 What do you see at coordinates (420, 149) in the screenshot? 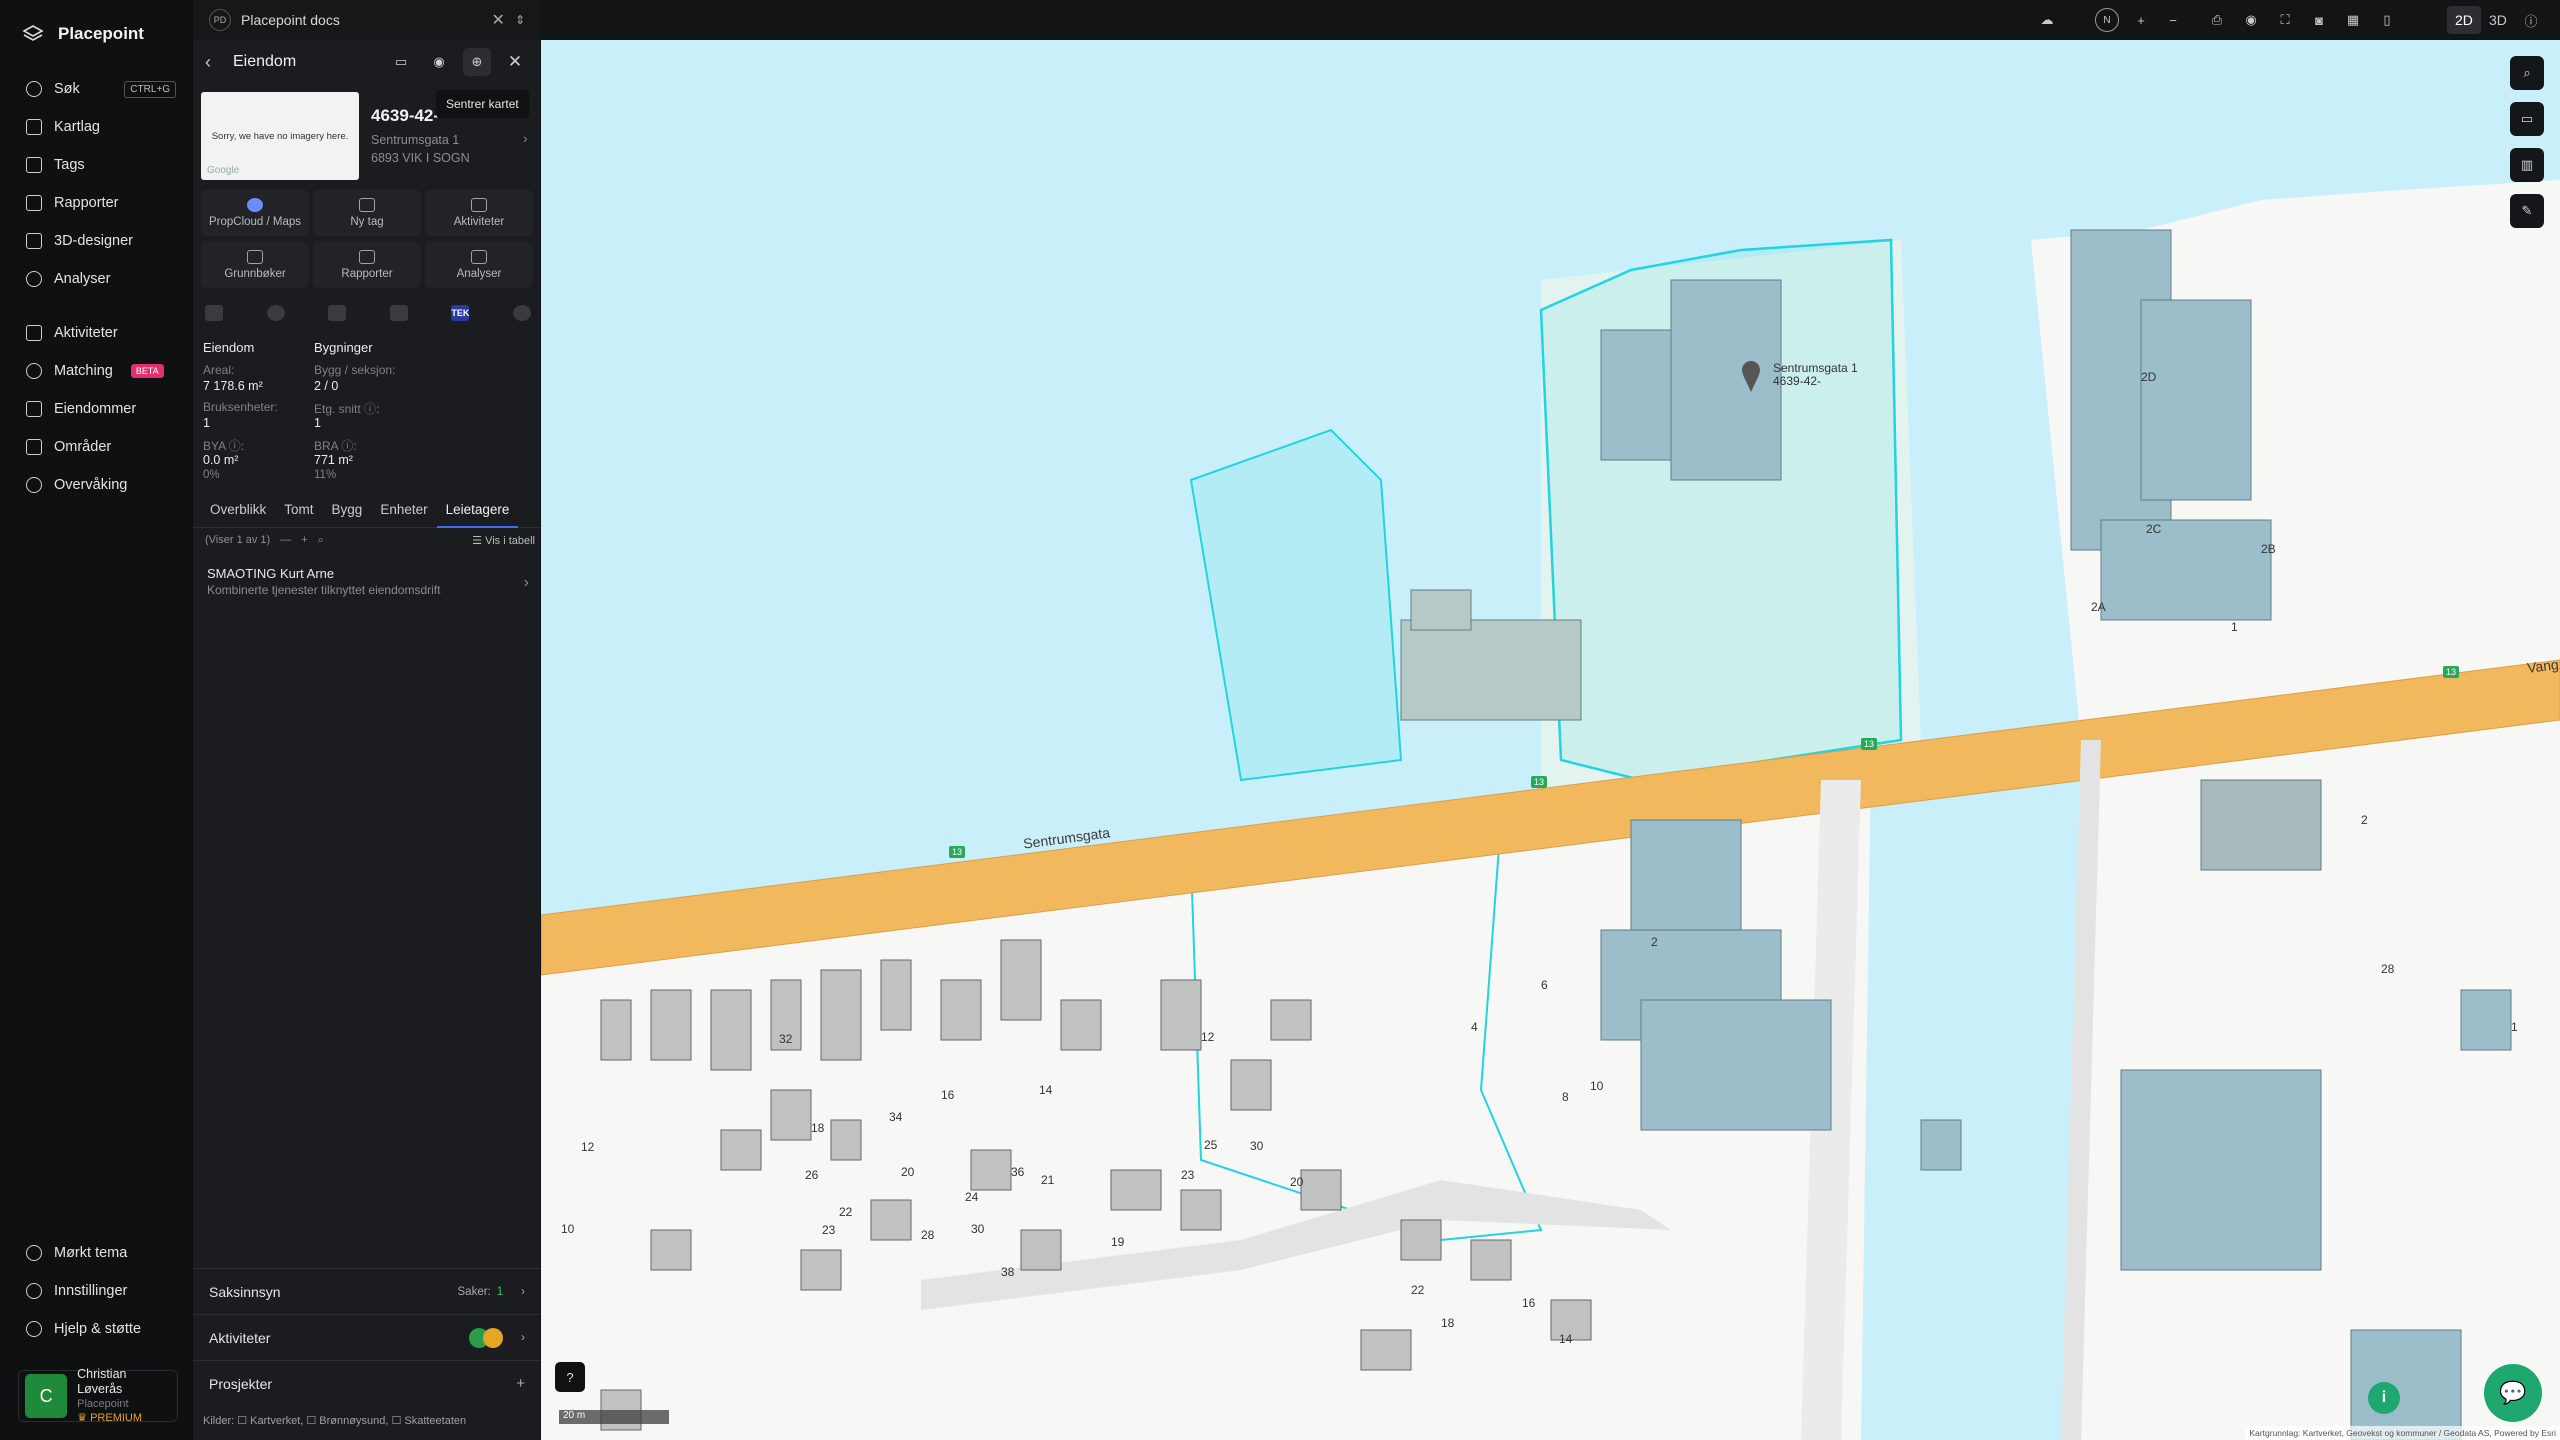
I see `property-address: Sentrumsgata 1 6893 VIK I SOGN` at bounding box center [420, 149].